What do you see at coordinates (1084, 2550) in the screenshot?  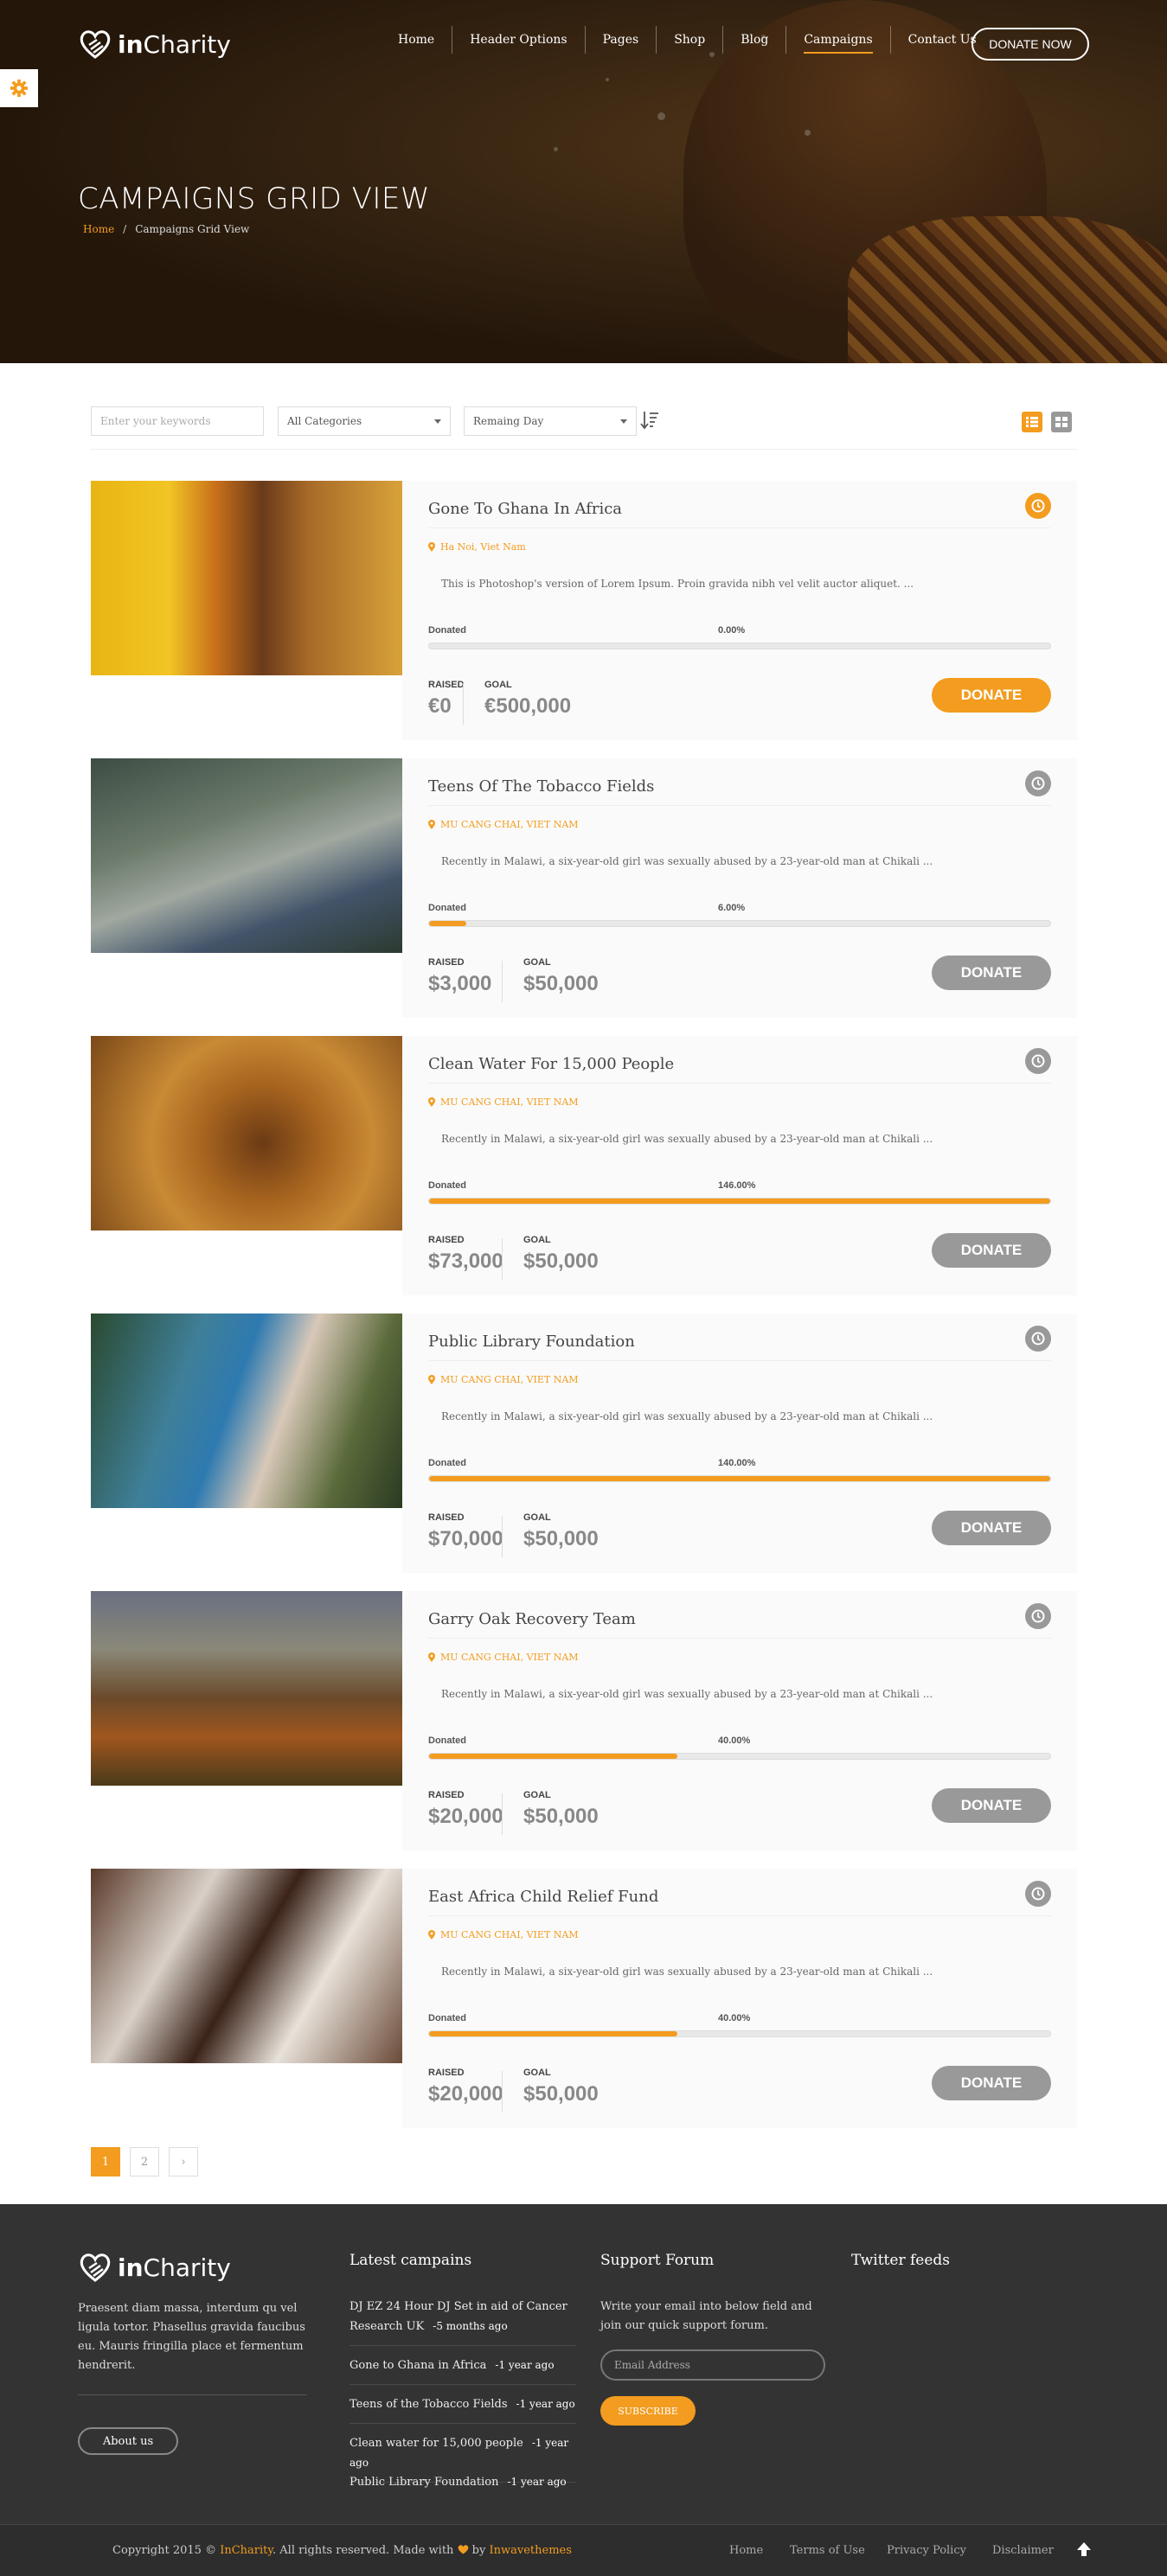 I see `scroll-top-icon` at bounding box center [1084, 2550].